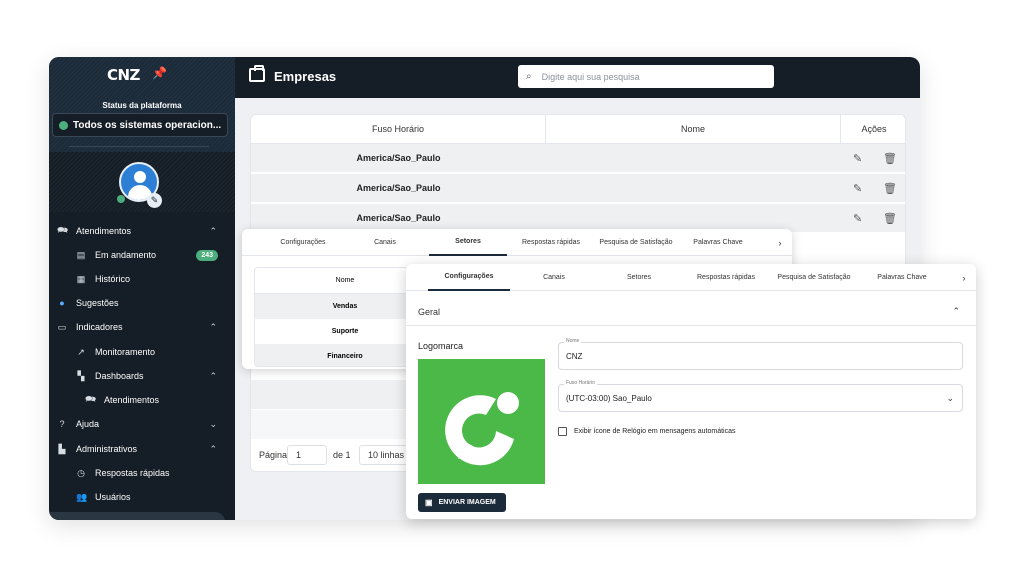 The width and height of the screenshot is (1024, 576). I want to click on logo: CNZ, so click(123, 75).